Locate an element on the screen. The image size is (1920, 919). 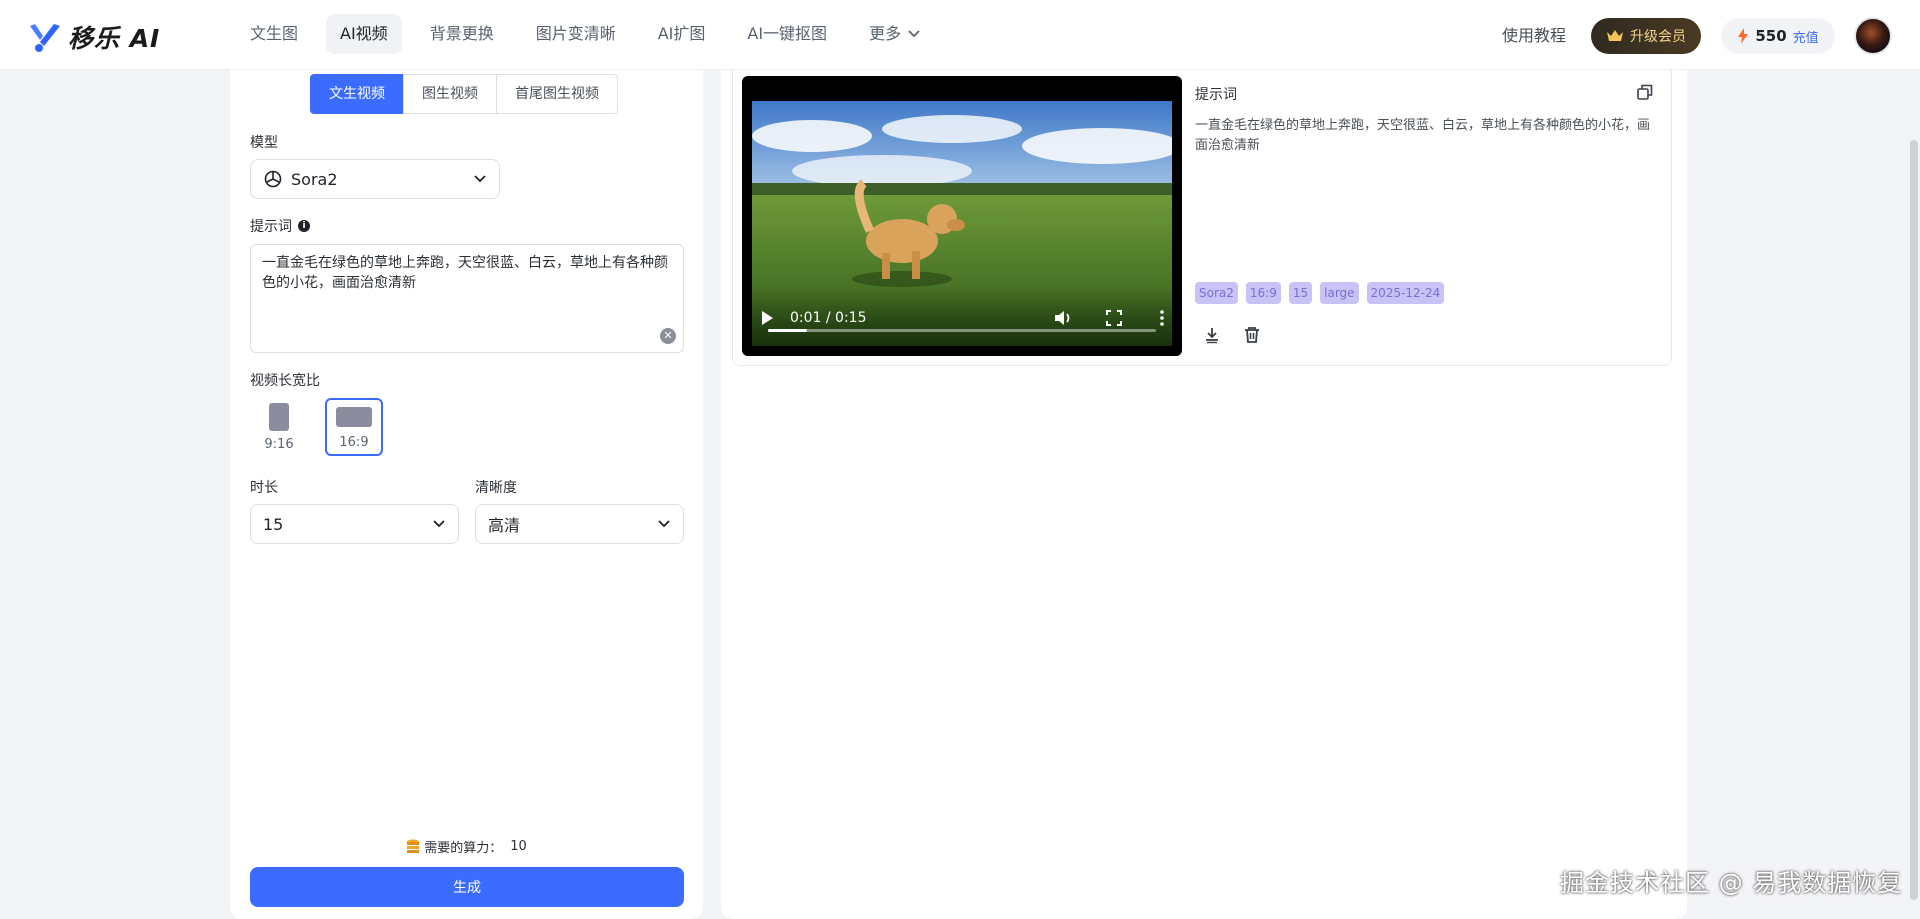
compute-cost-value: 10 is located at coordinates (518, 846).